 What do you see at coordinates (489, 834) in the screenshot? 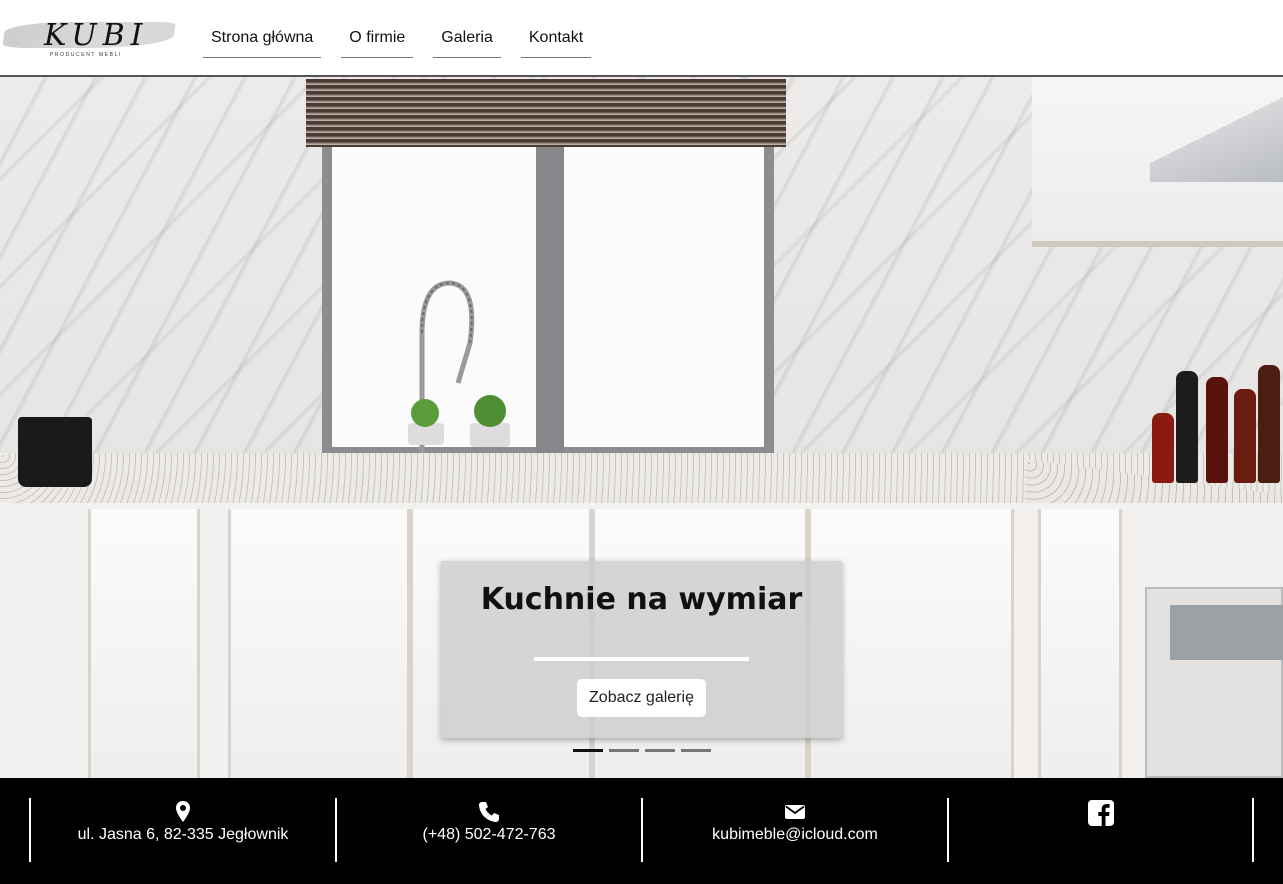
I see `phone-text: (+48) 502-472-763` at bounding box center [489, 834].